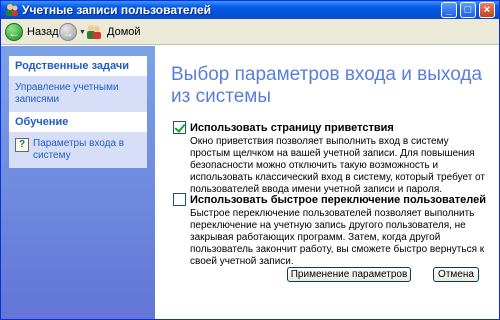 The width and height of the screenshot is (500, 320). What do you see at coordinates (68, 32) in the screenshot?
I see `forward-arrow-icon: →` at bounding box center [68, 32].